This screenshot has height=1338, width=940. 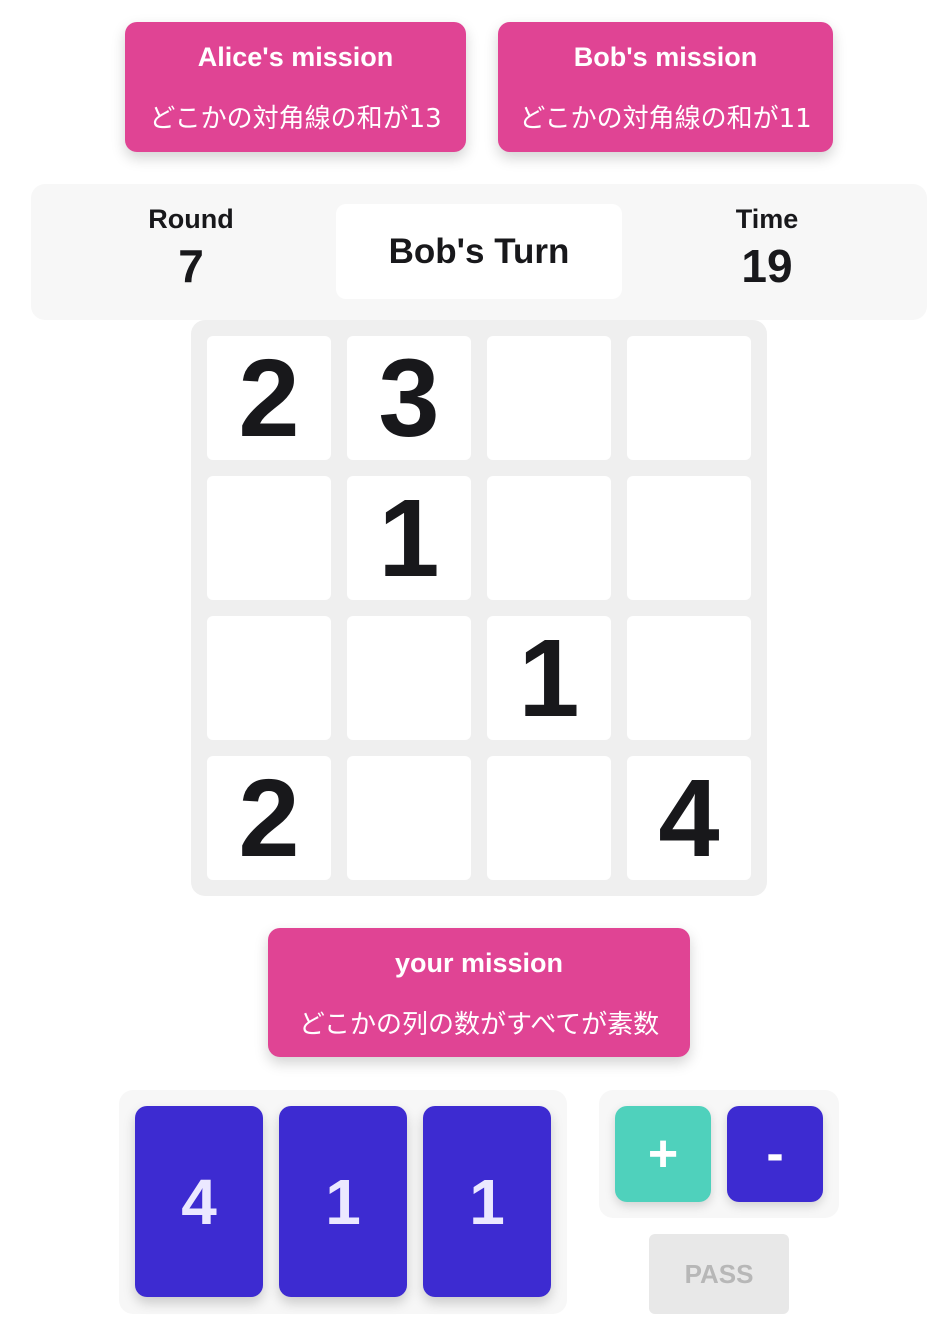 I want to click on board-cell-r1c1: 2, so click(x=269, y=398).